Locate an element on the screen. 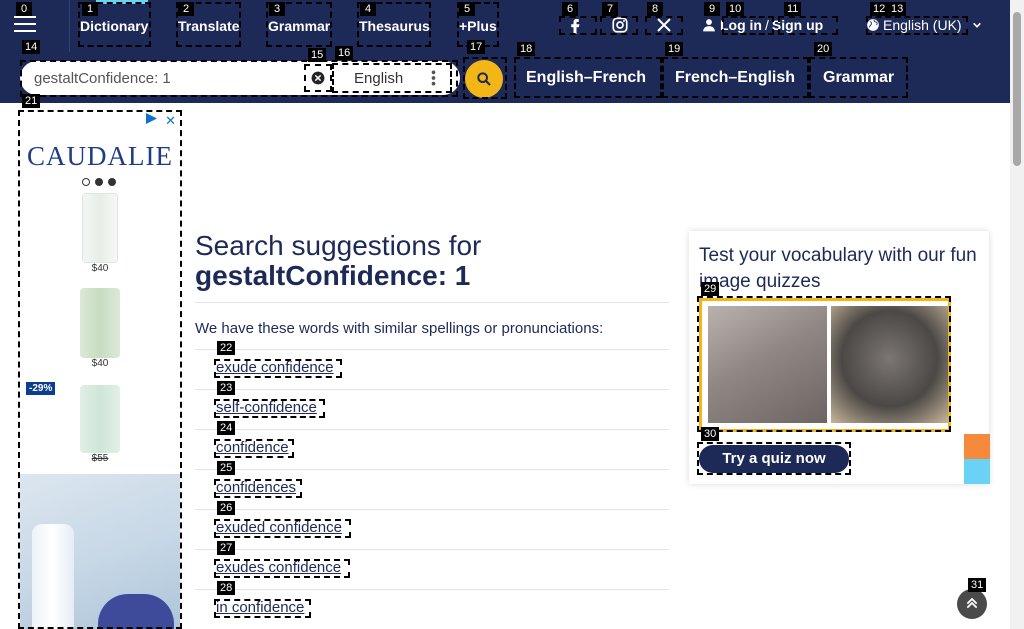 The width and height of the screenshot is (1024, 629). scrollbar-thumb is located at coordinates (1017, 89).